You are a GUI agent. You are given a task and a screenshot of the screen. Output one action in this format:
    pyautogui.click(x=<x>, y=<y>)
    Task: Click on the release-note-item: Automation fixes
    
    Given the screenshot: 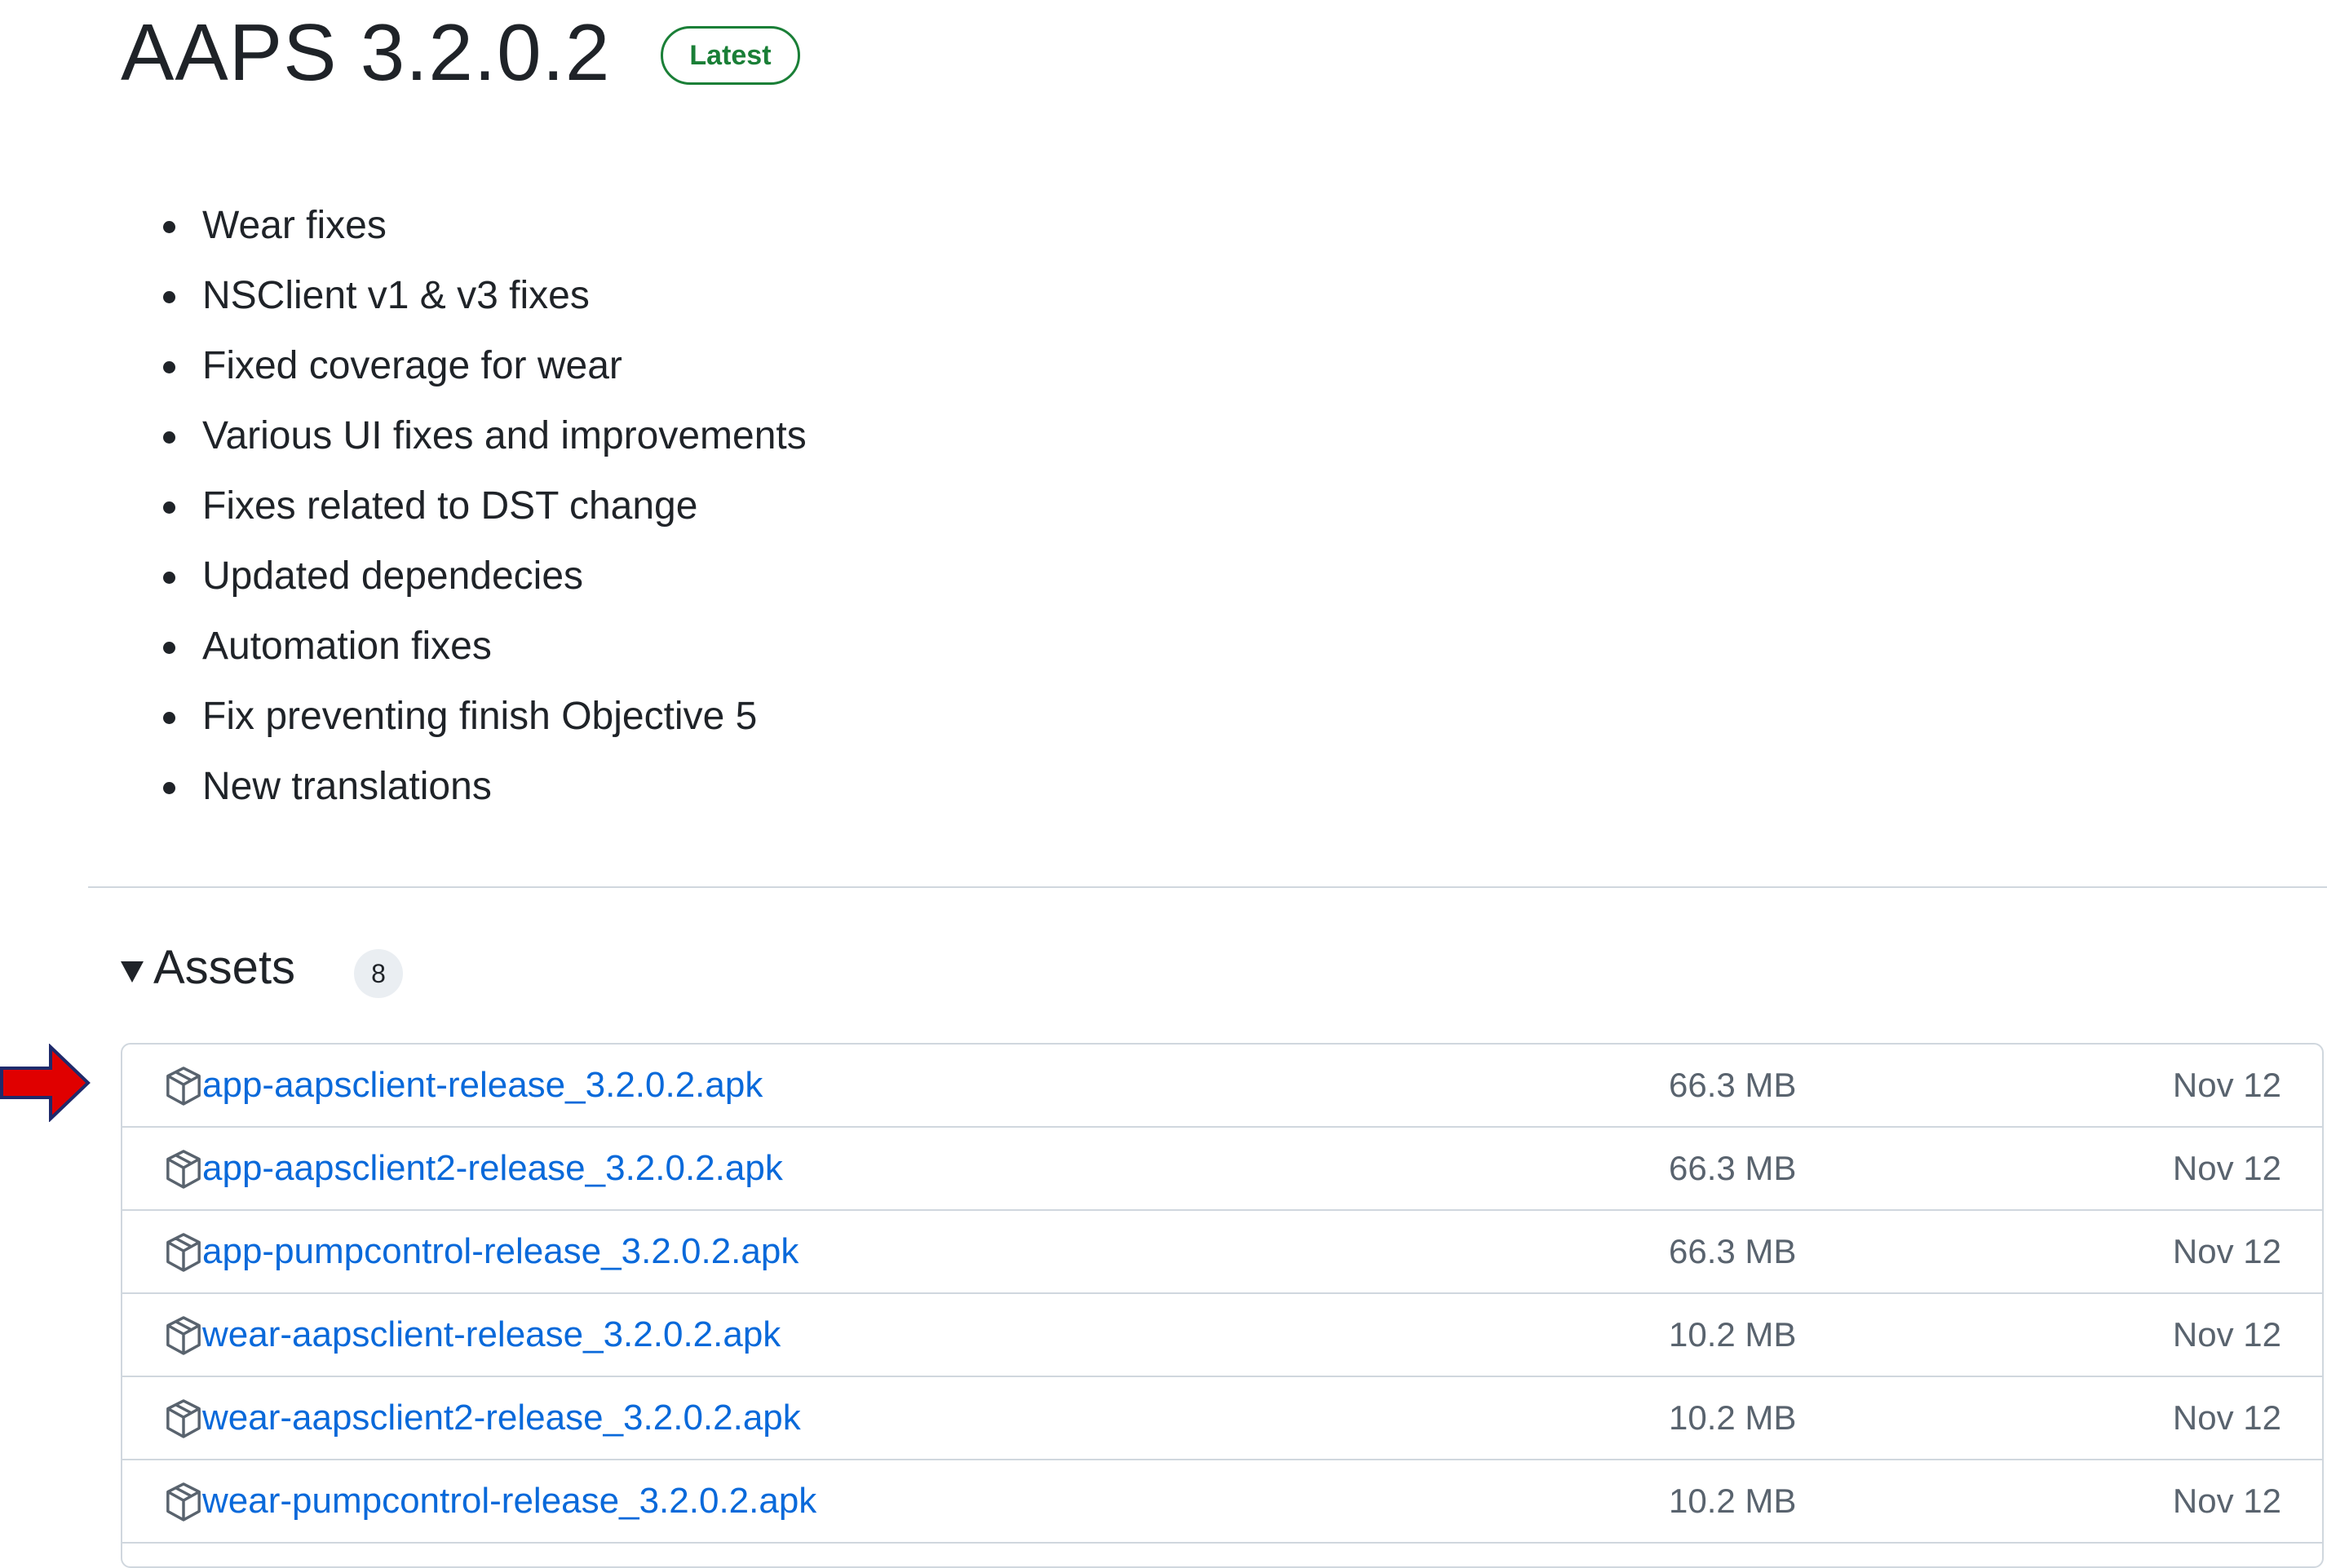 What is the action you would take?
    pyautogui.click(x=482, y=647)
    